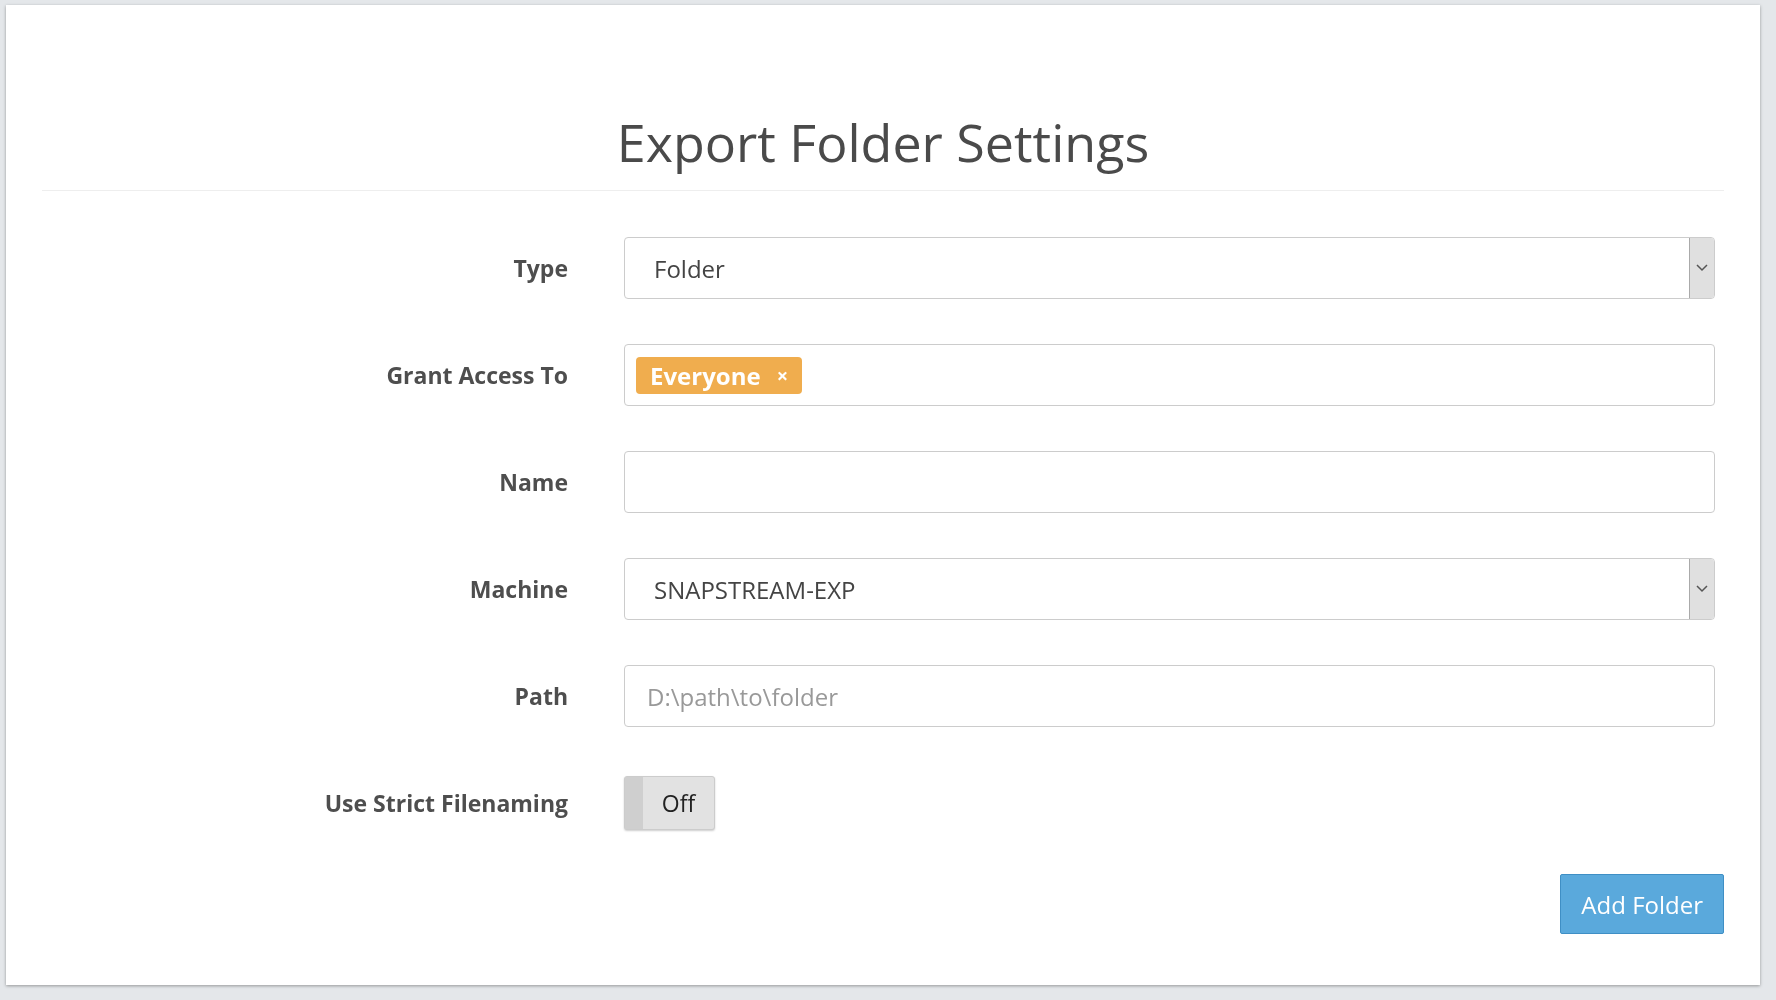 The image size is (1776, 1000). What do you see at coordinates (541, 696) in the screenshot?
I see `field-label: Path` at bounding box center [541, 696].